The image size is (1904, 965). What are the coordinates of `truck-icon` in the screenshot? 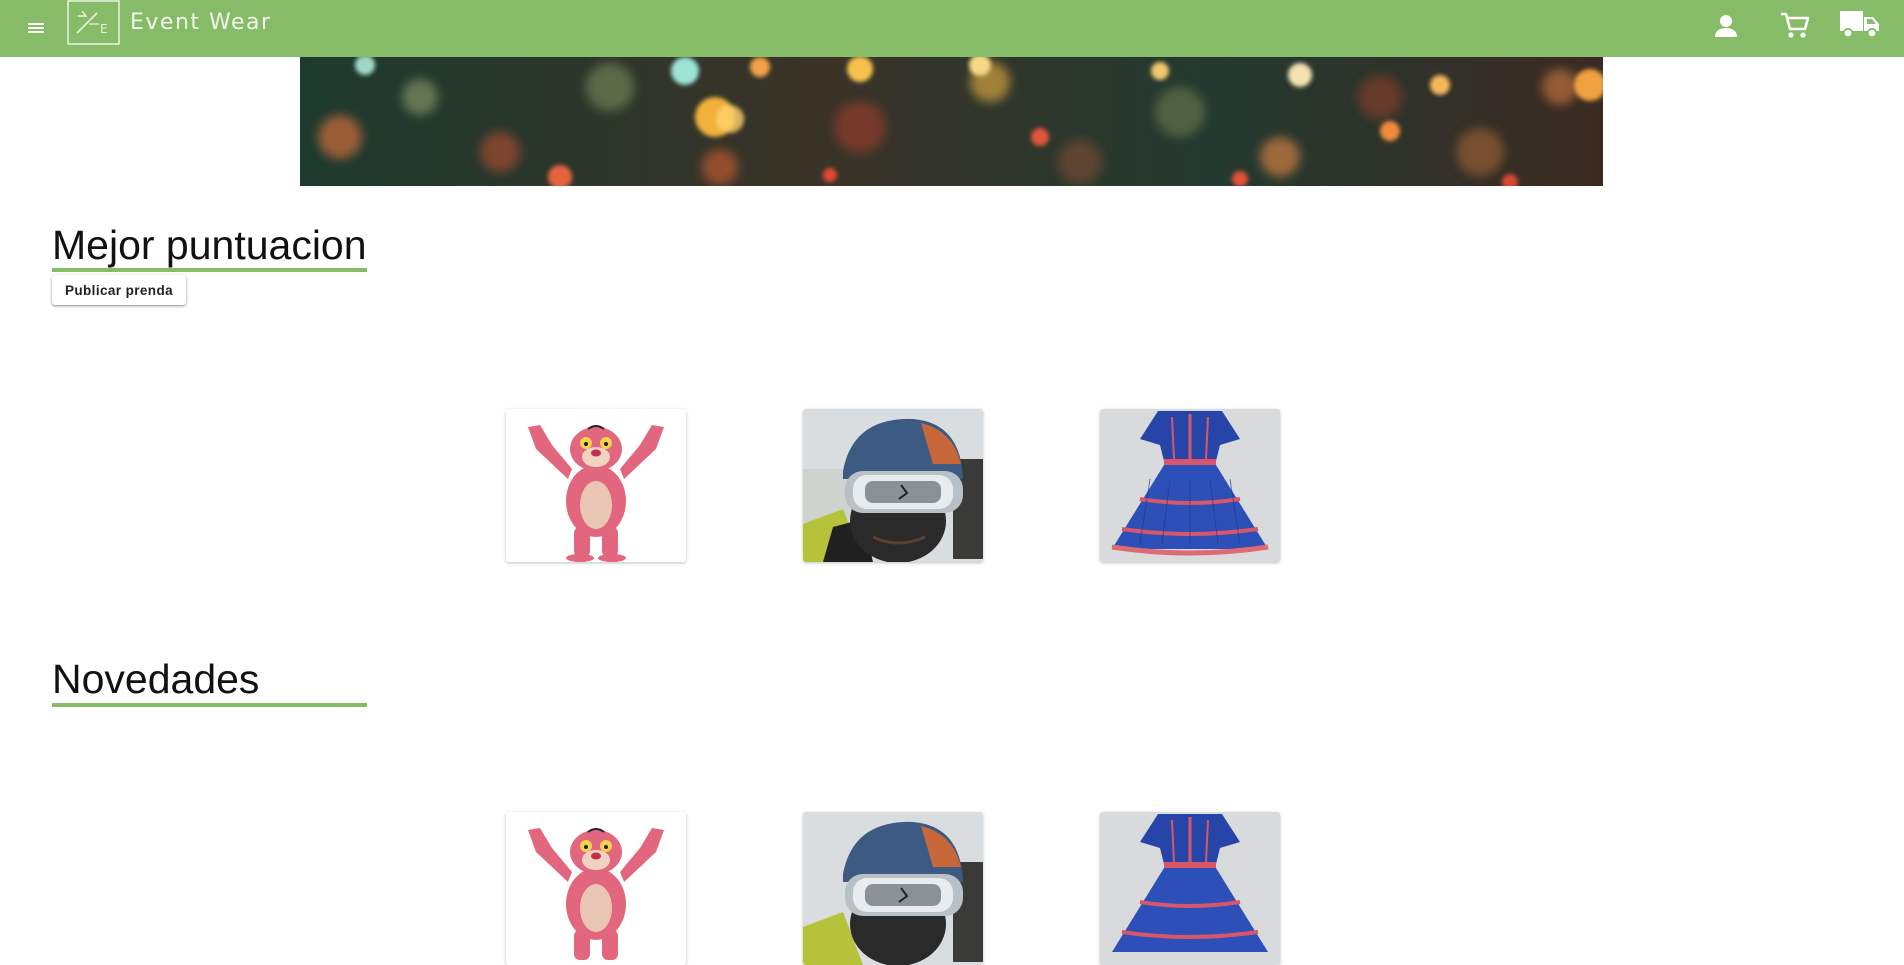 It's located at (1860, 23).